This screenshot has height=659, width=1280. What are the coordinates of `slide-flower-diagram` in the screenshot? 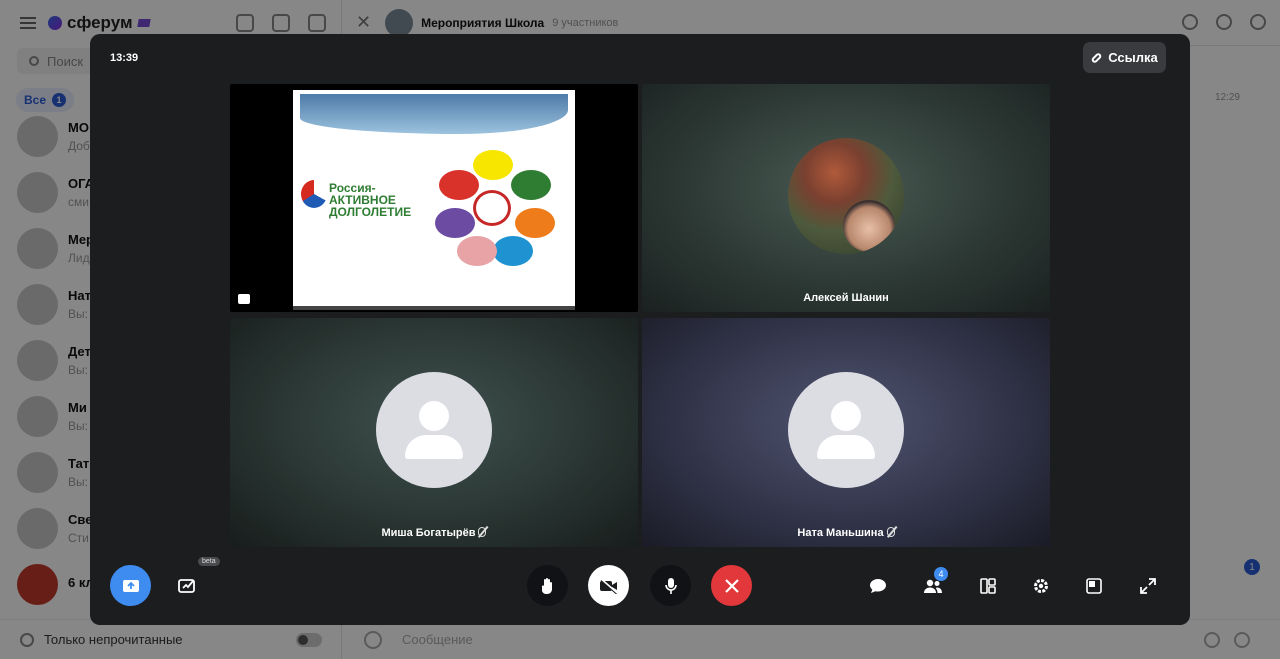 It's located at (494, 208).